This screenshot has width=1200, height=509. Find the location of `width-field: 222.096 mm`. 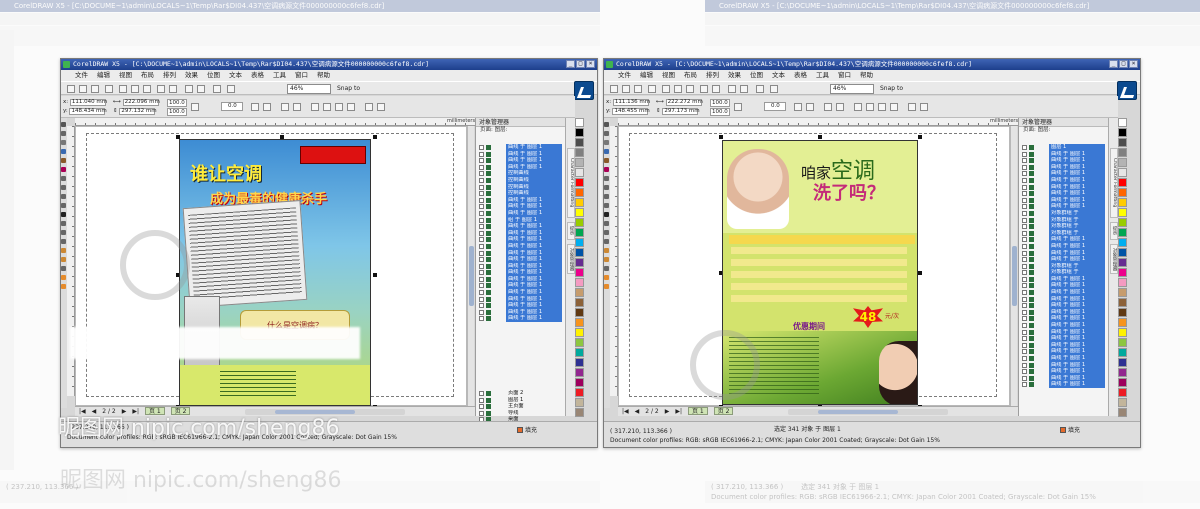

width-field: 222.096 mm is located at coordinates (141, 102).